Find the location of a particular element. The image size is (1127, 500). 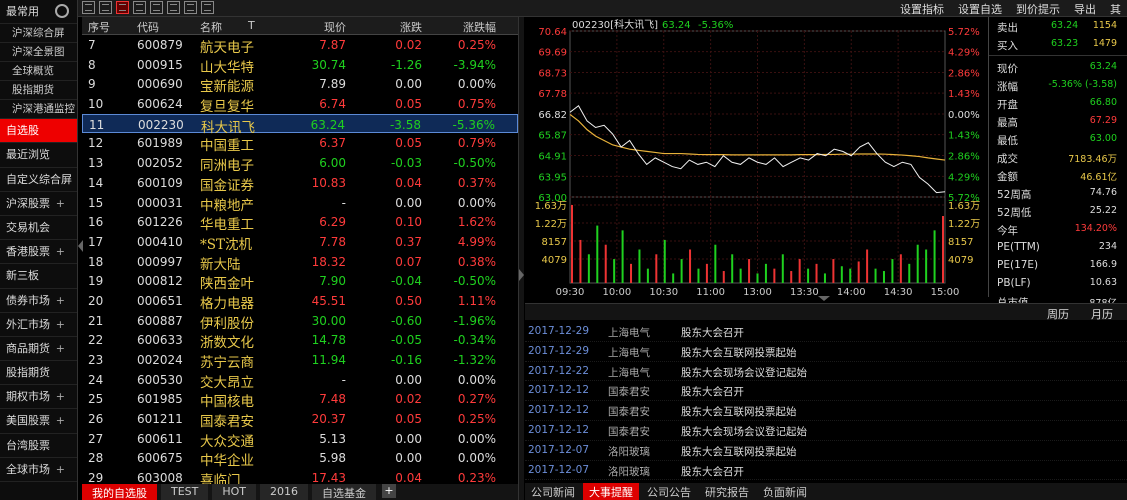

table-row: 22 600633 浙数文化 14.78 -0.05 -0.34% is located at coordinates (300, 340).